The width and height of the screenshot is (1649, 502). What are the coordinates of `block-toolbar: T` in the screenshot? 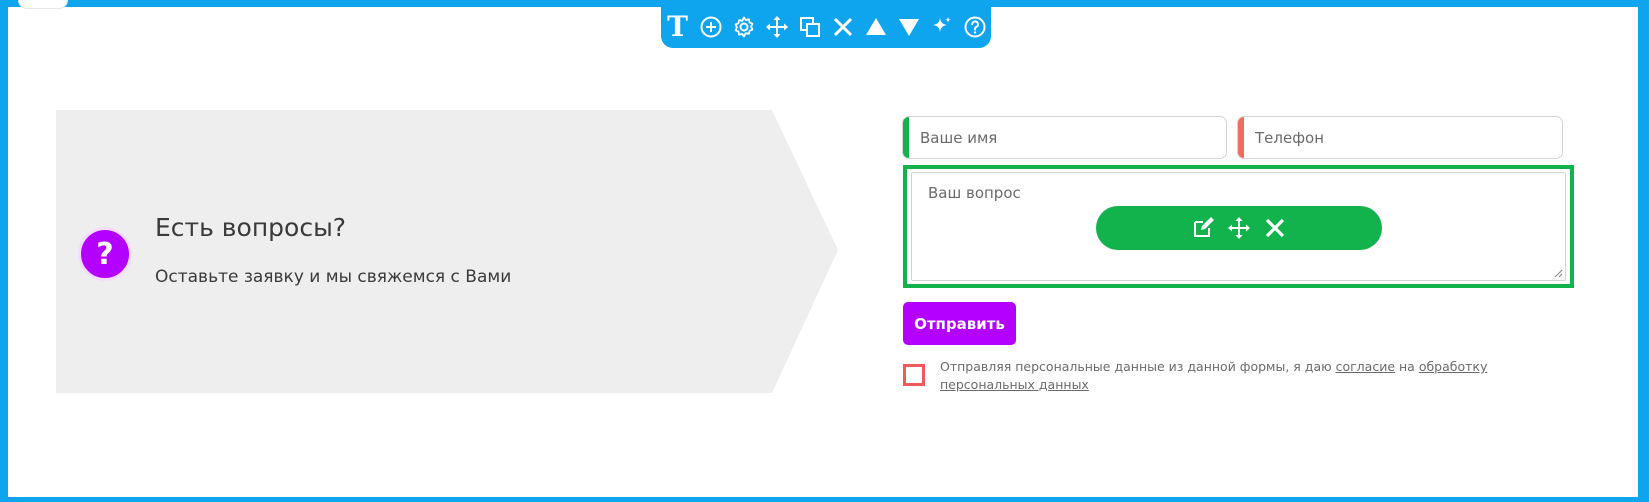 It's located at (826, 27).